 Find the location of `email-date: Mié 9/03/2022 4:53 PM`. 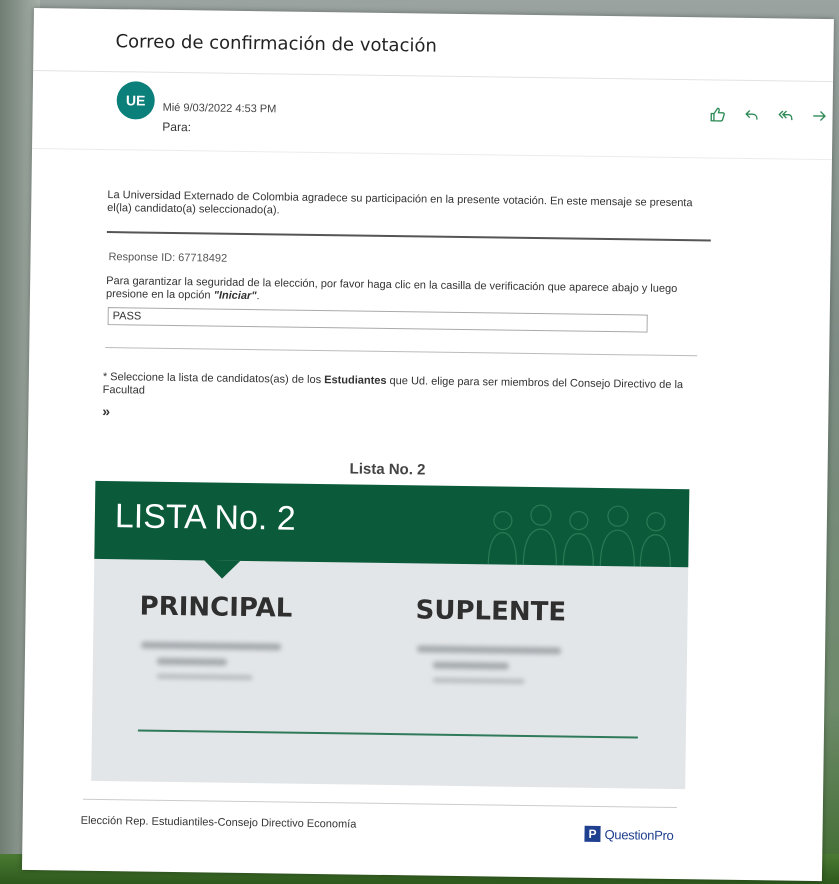

email-date: Mié 9/03/2022 4:53 PM is located at coordinates (219, 108).